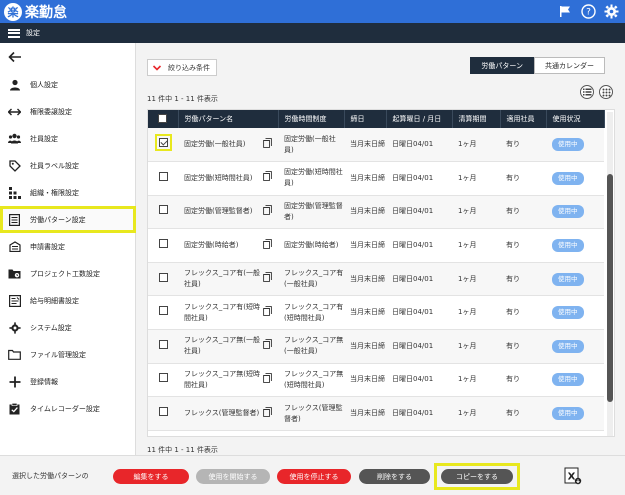  What do you see at coordinates (376, 245) in the screenshot?
I see `table-row: 固定労働(時給者) 固定労働(時給者) 当月末日締 日曜日04/01 1ヶ月 有り 使用中` at bounding box center [376, 245].